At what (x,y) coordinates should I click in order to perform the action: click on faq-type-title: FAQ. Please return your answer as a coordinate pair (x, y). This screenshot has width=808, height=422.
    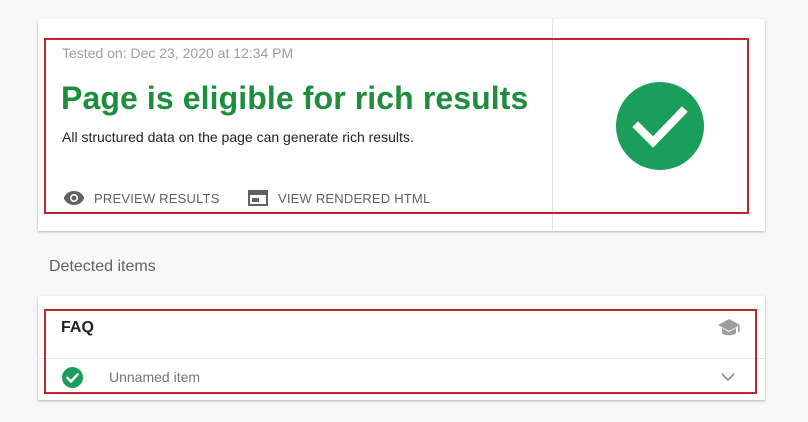
    Looking at the image, I should click on (77, 327).